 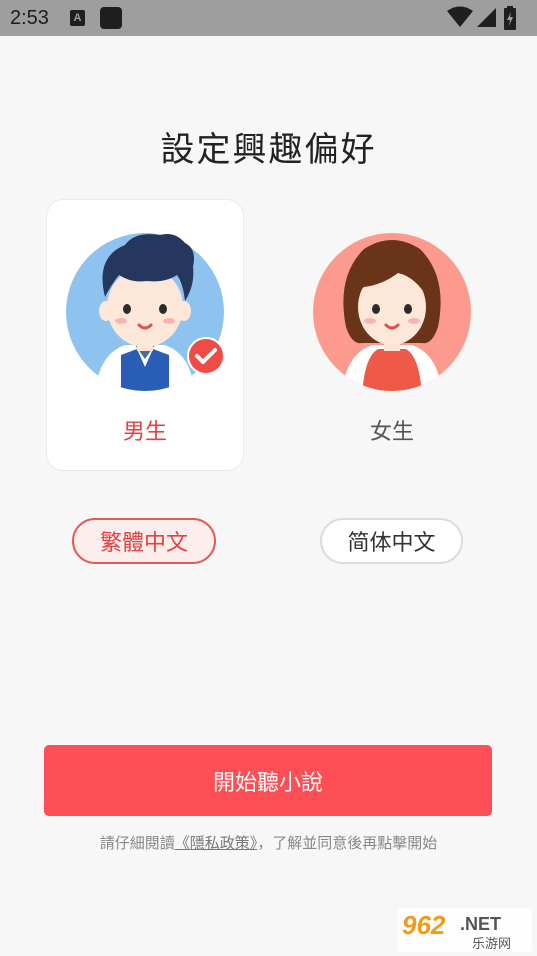 What do you see at coordinates (480, 924) in the screenshot?
I see `svg-text: .NET` at bounding box center [480, 924].